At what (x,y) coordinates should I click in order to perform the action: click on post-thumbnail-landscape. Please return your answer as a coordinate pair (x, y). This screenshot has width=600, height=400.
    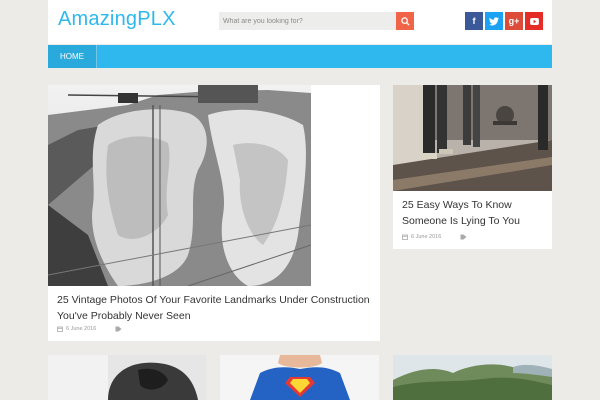
    Looking at the image, I should click on (472, 377).